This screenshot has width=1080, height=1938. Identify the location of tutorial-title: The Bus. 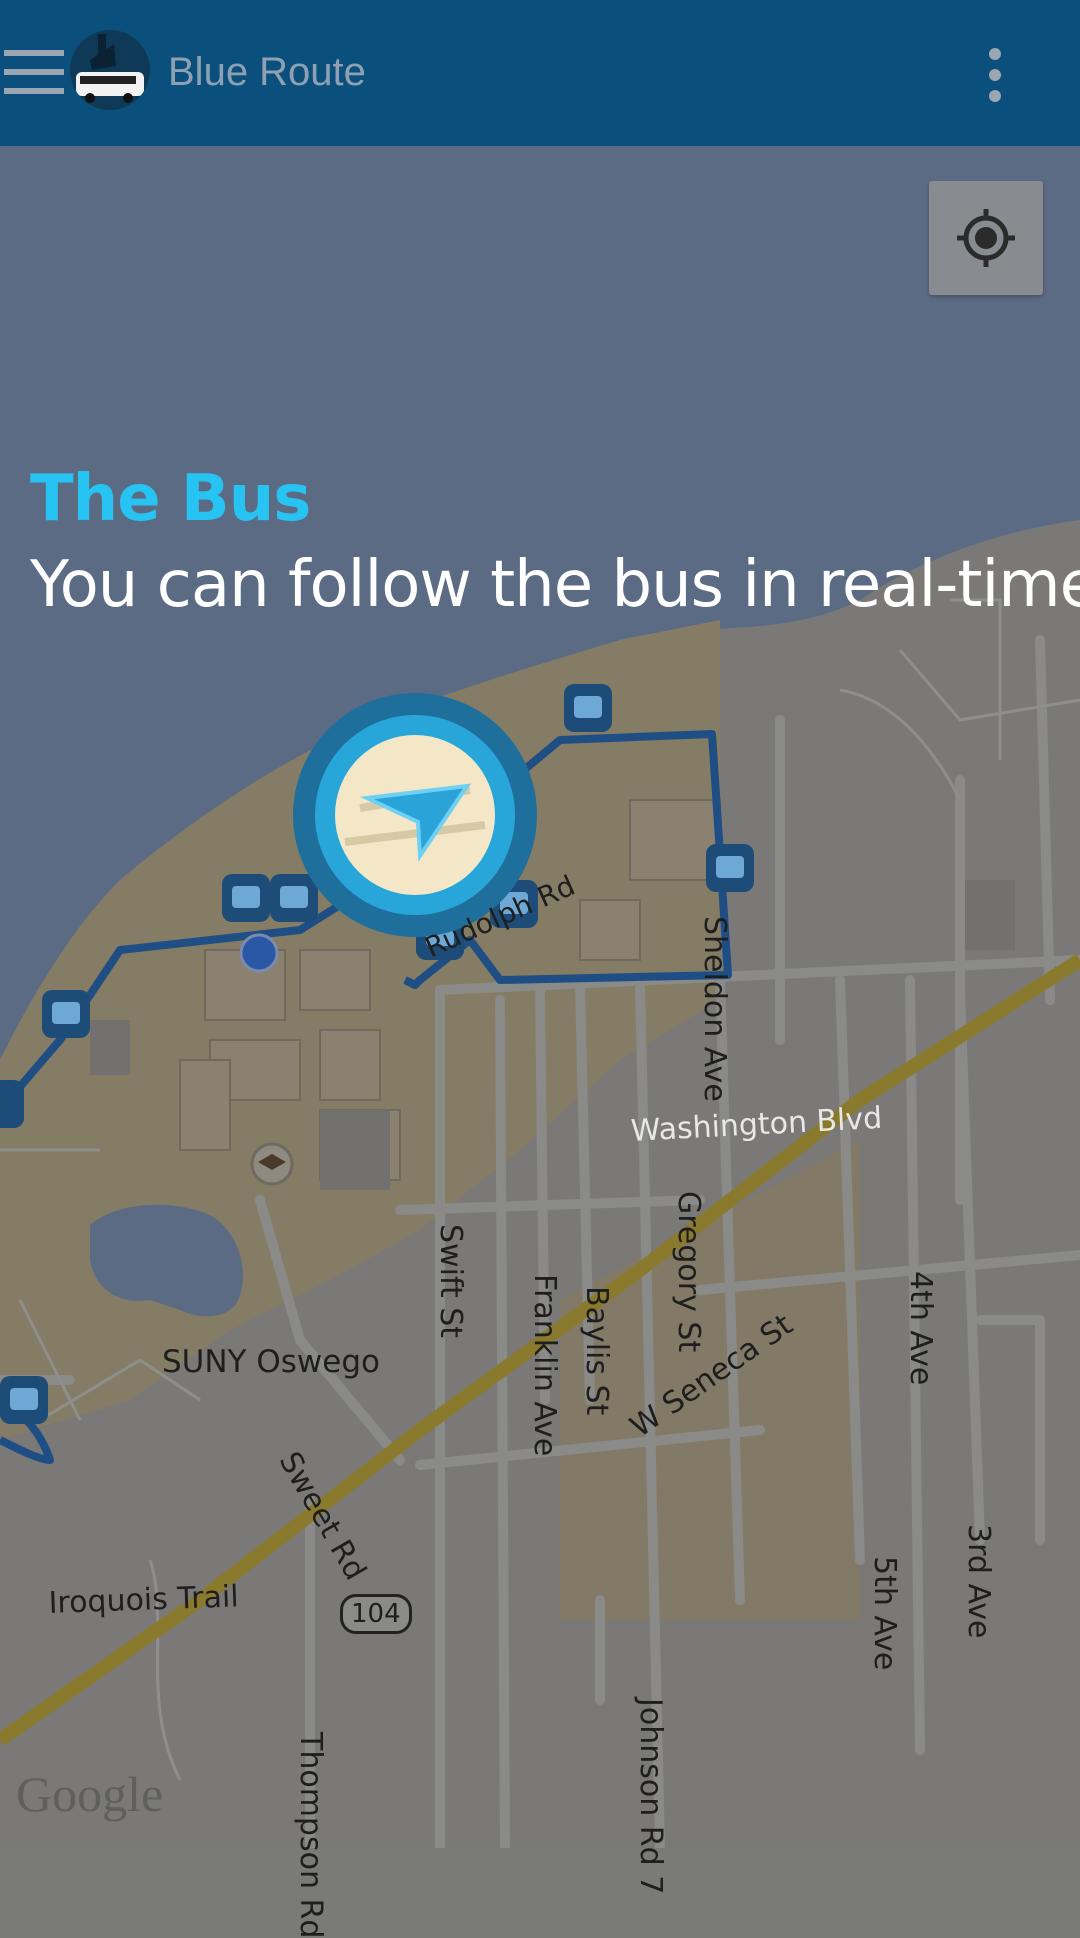
(170, 499).